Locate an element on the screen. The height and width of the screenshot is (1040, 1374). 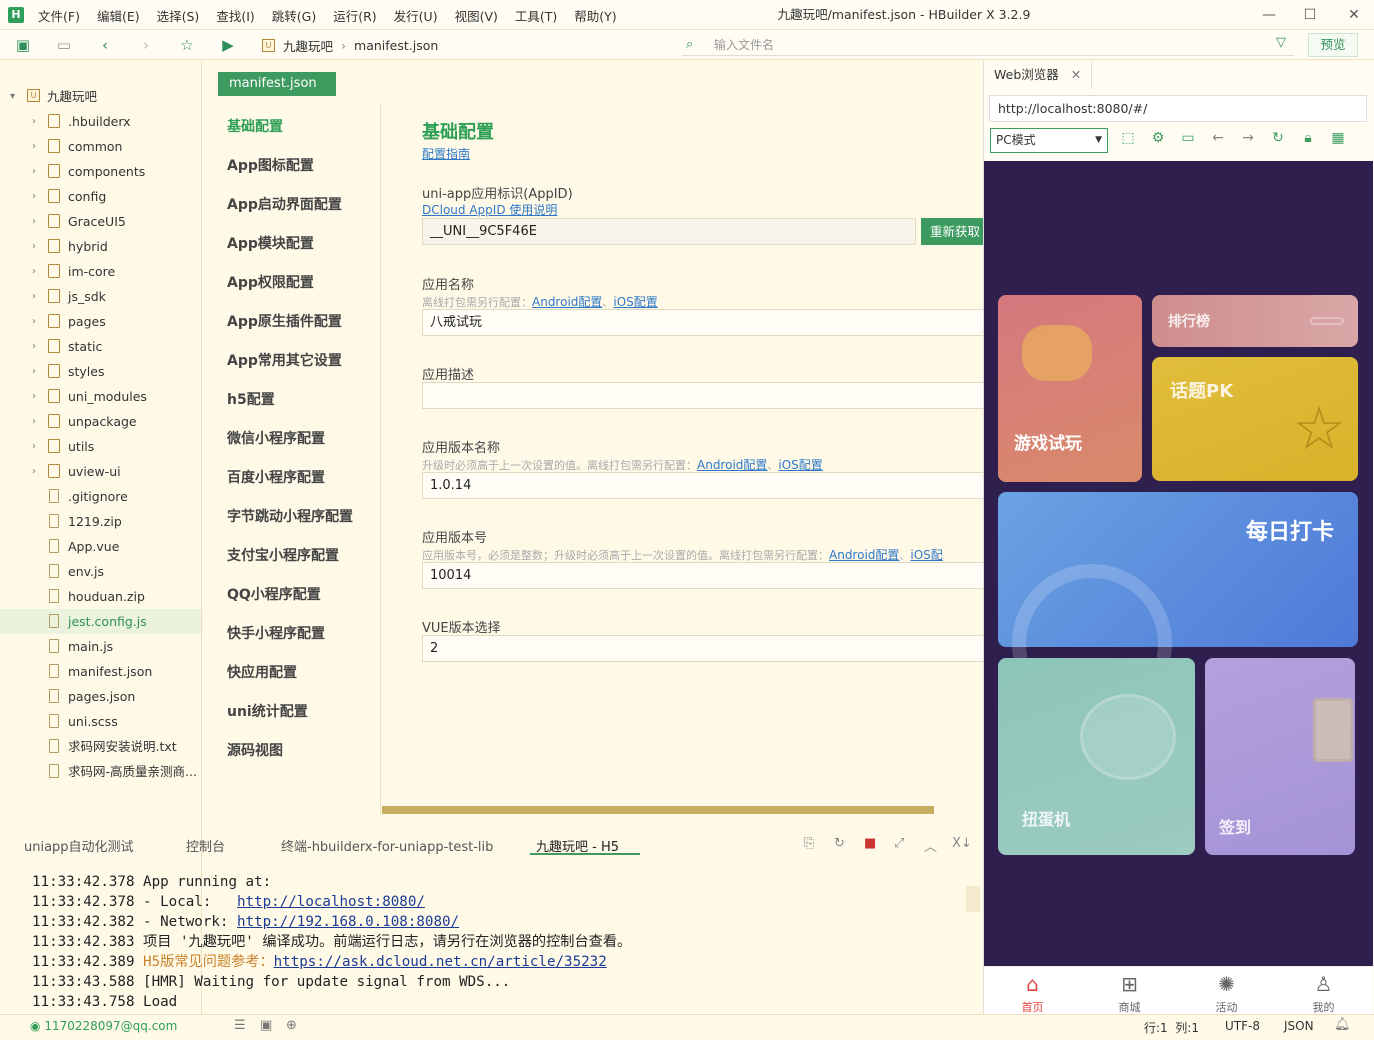
tree-file: App.vue is located at coordinates (100, 546).